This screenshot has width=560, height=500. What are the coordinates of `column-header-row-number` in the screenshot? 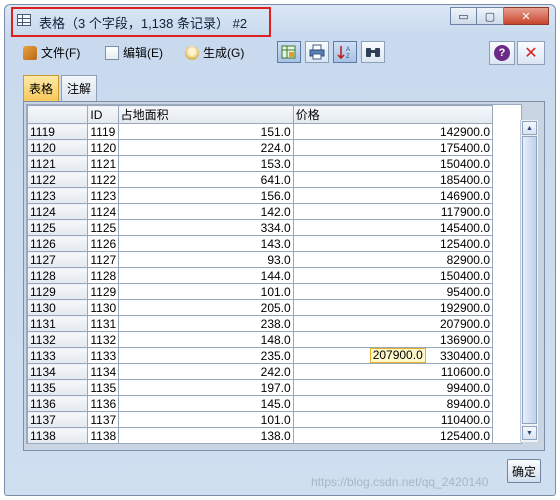 It's located at (58, 114).